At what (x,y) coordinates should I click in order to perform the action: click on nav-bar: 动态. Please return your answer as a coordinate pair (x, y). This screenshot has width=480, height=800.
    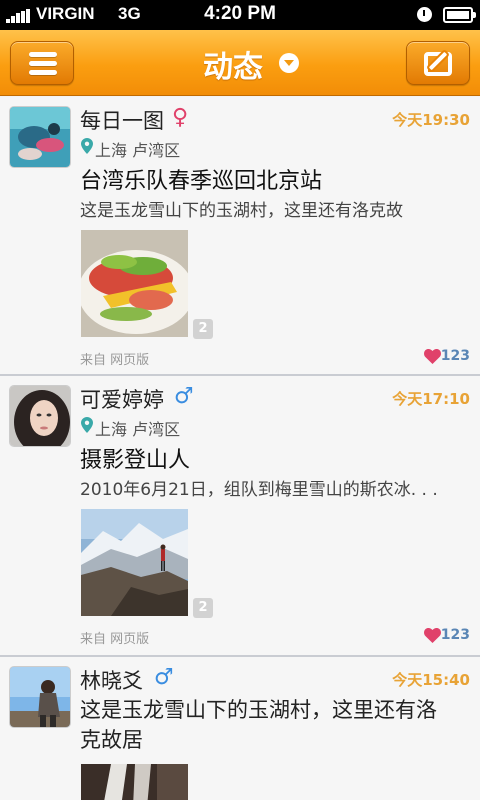
    Looking at the image, I should click on (240, 63).